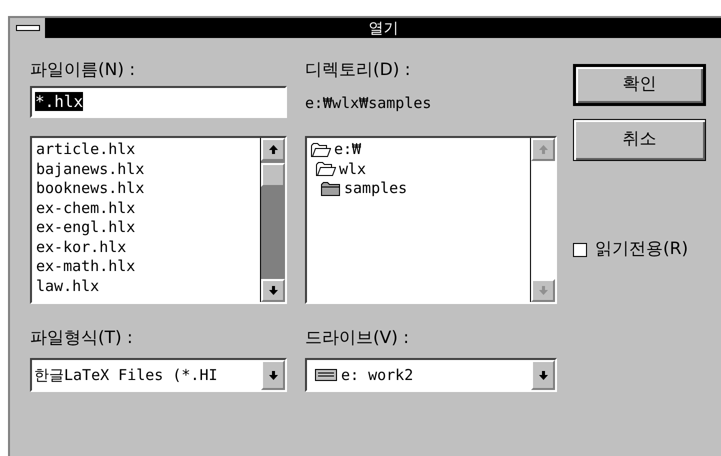 This screenshot has height=456, width=721. I want to click on selected-text: *.hlx, so click(59, 101).